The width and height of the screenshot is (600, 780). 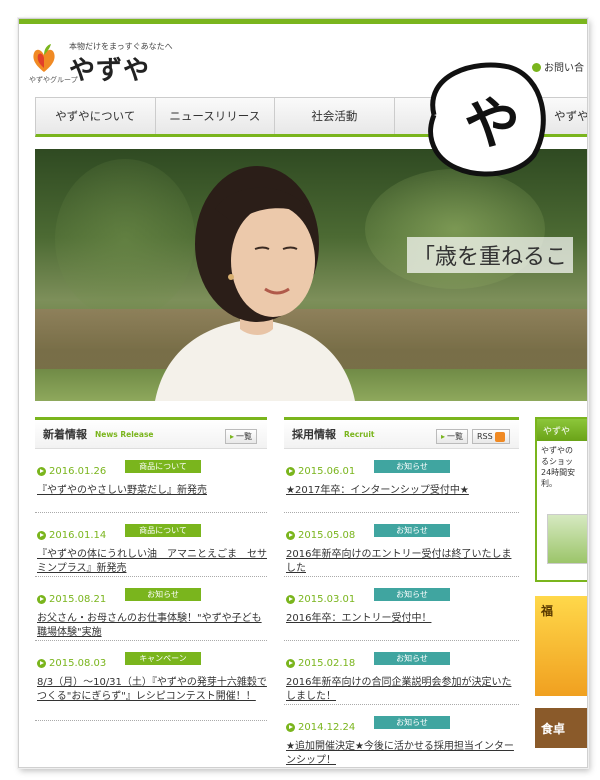 I want to click on recruit-date: 2015.06.01, so click(x=320, y=471).